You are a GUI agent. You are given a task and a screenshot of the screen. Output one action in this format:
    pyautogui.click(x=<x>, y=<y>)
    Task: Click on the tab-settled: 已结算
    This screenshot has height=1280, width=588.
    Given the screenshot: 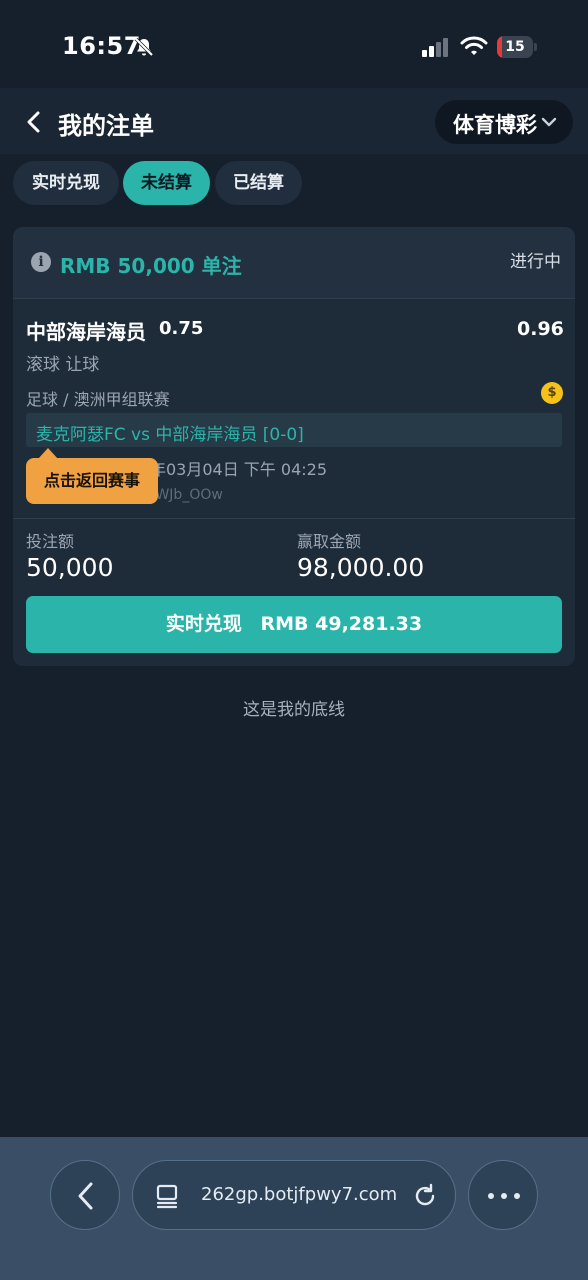 What is the action you would take?
    pyautogui.click(x=258, y=183)
    